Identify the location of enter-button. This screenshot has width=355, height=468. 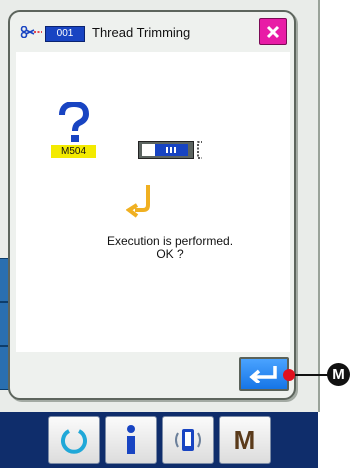
(264, 374).